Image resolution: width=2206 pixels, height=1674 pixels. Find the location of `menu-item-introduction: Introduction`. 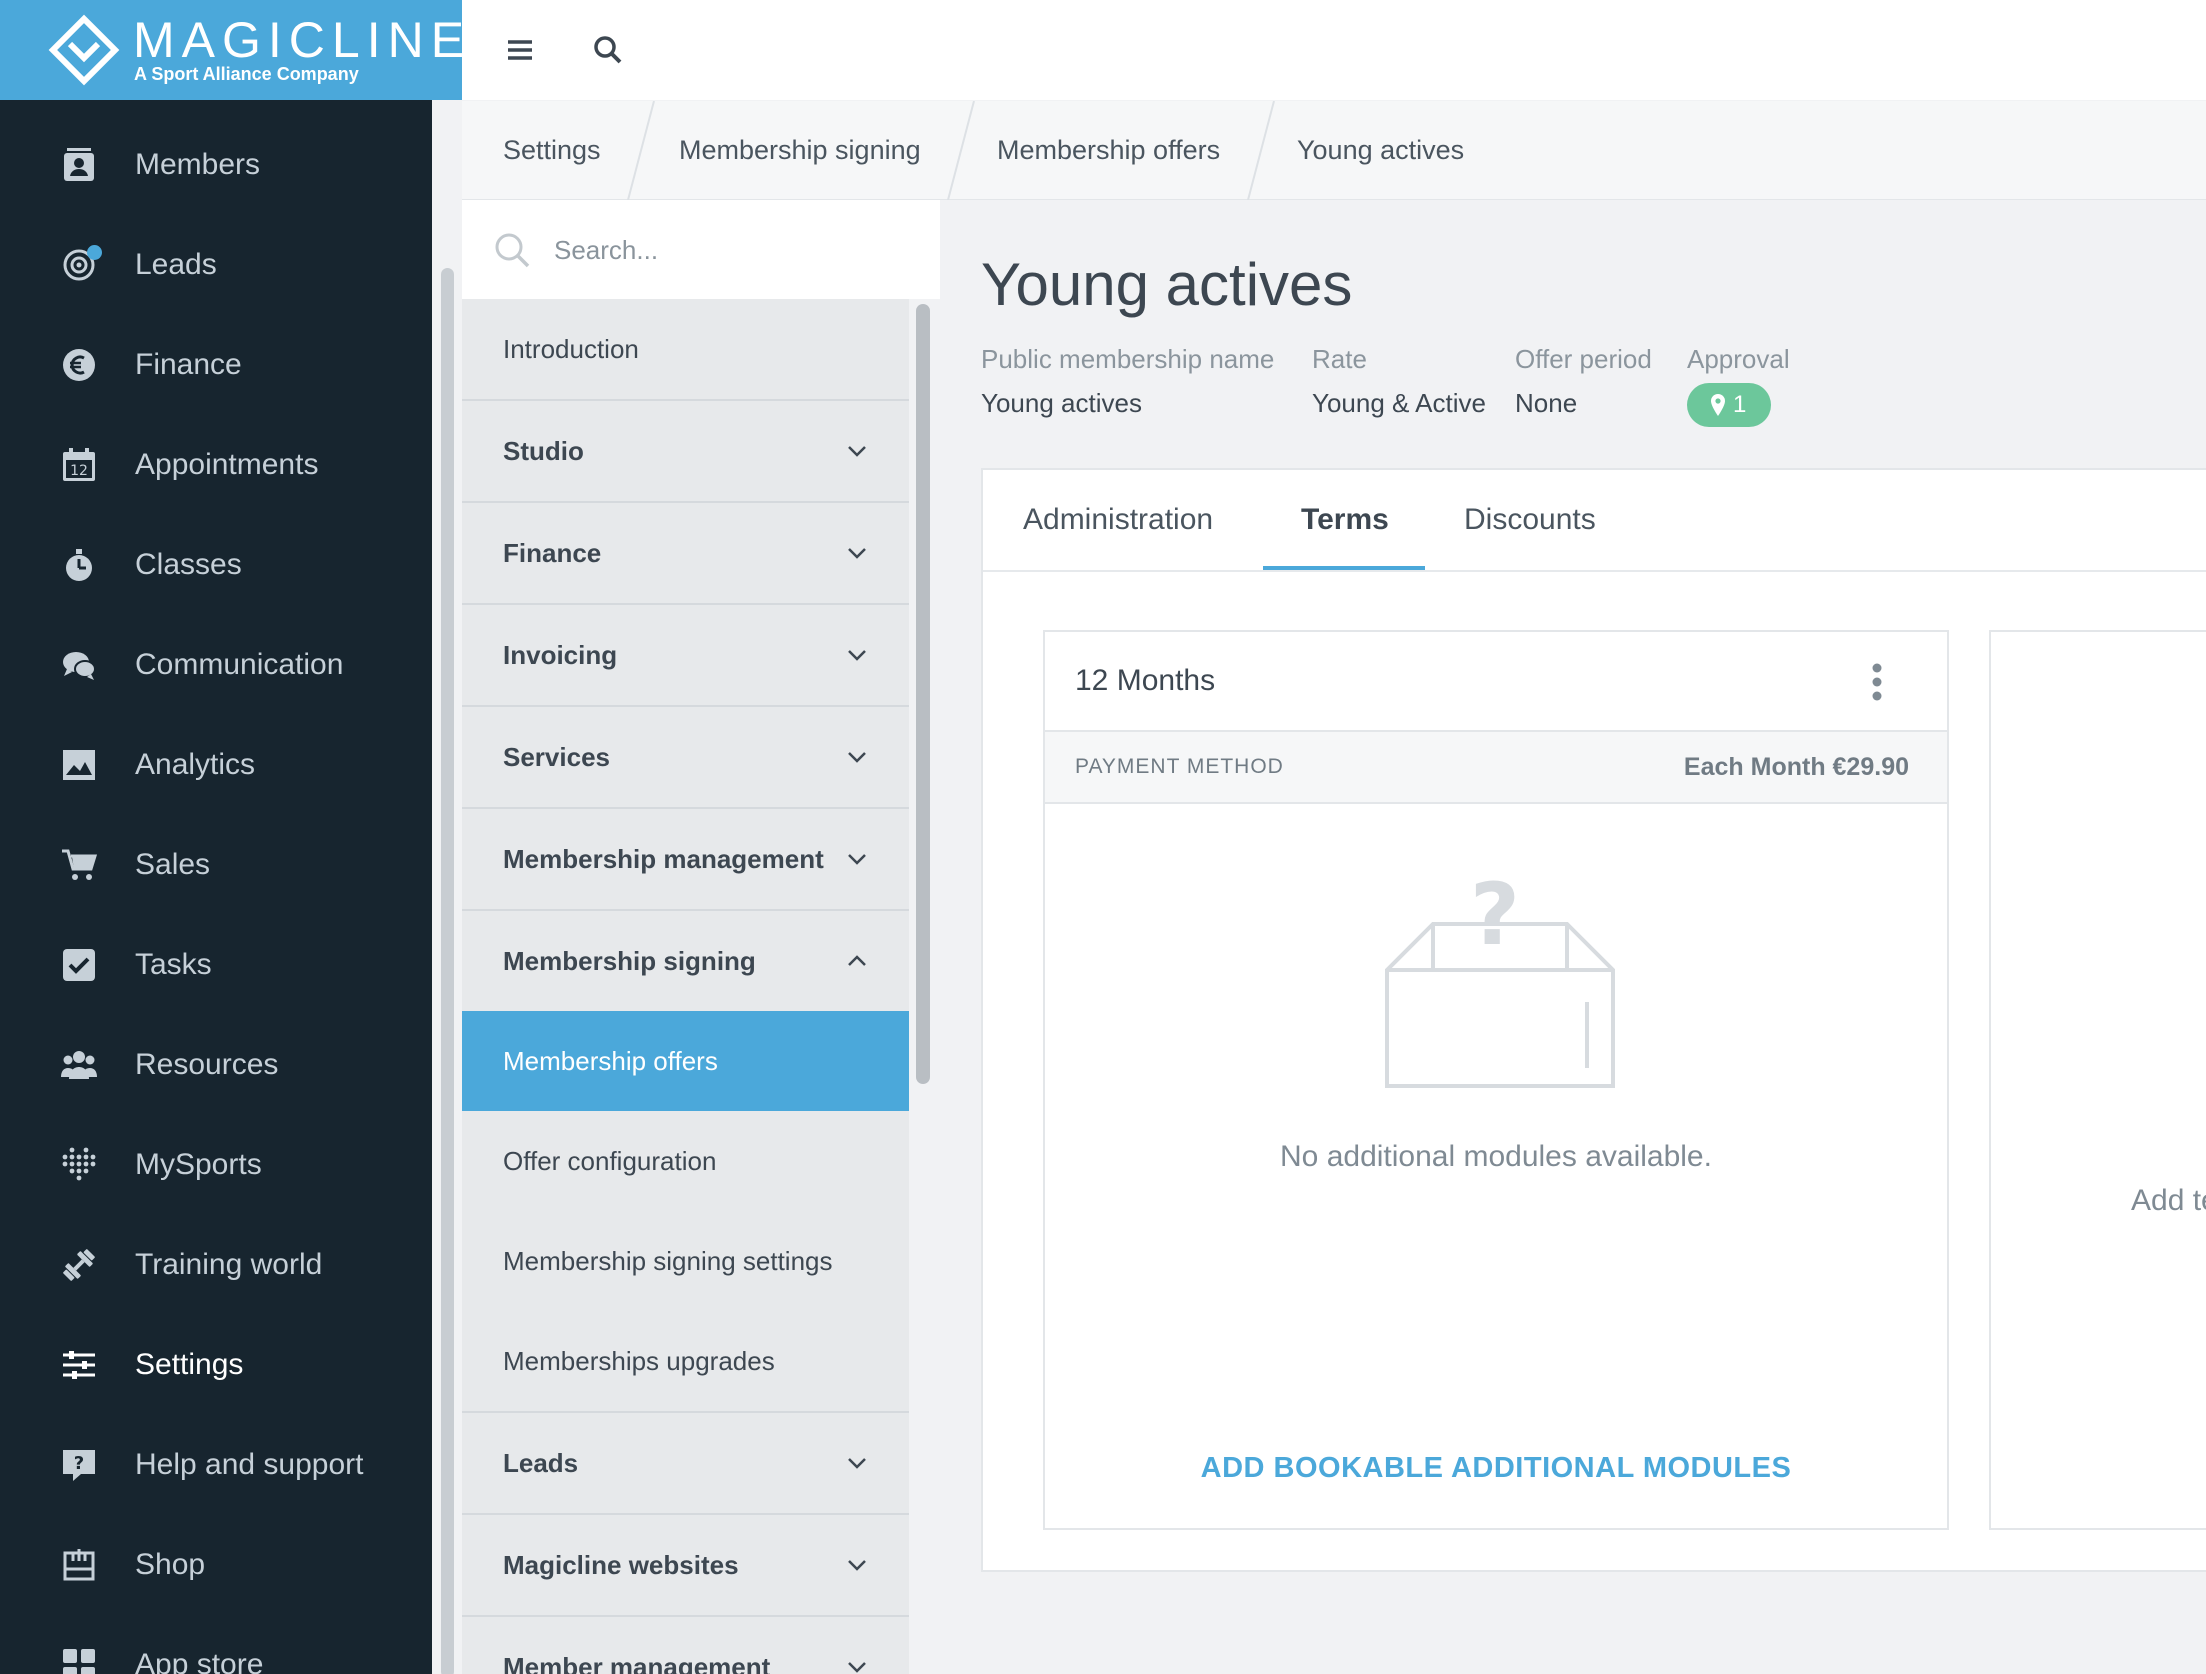

menu-item-introduction: Introduction is located at coordinates (685, 350).